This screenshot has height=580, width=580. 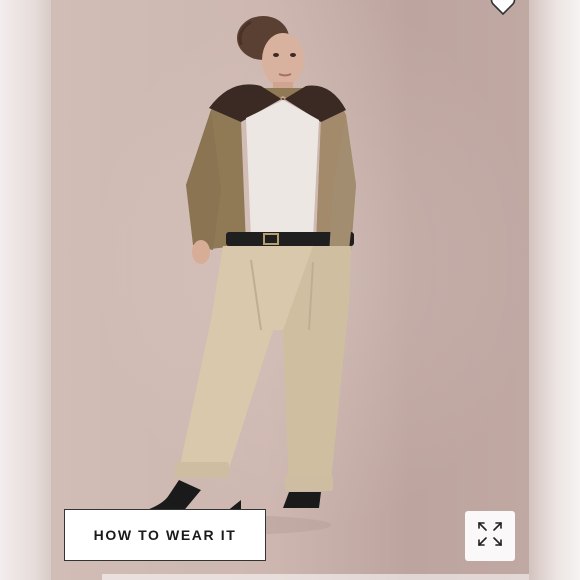 I want to click on expand-image-button, so click(x=490, y=536).